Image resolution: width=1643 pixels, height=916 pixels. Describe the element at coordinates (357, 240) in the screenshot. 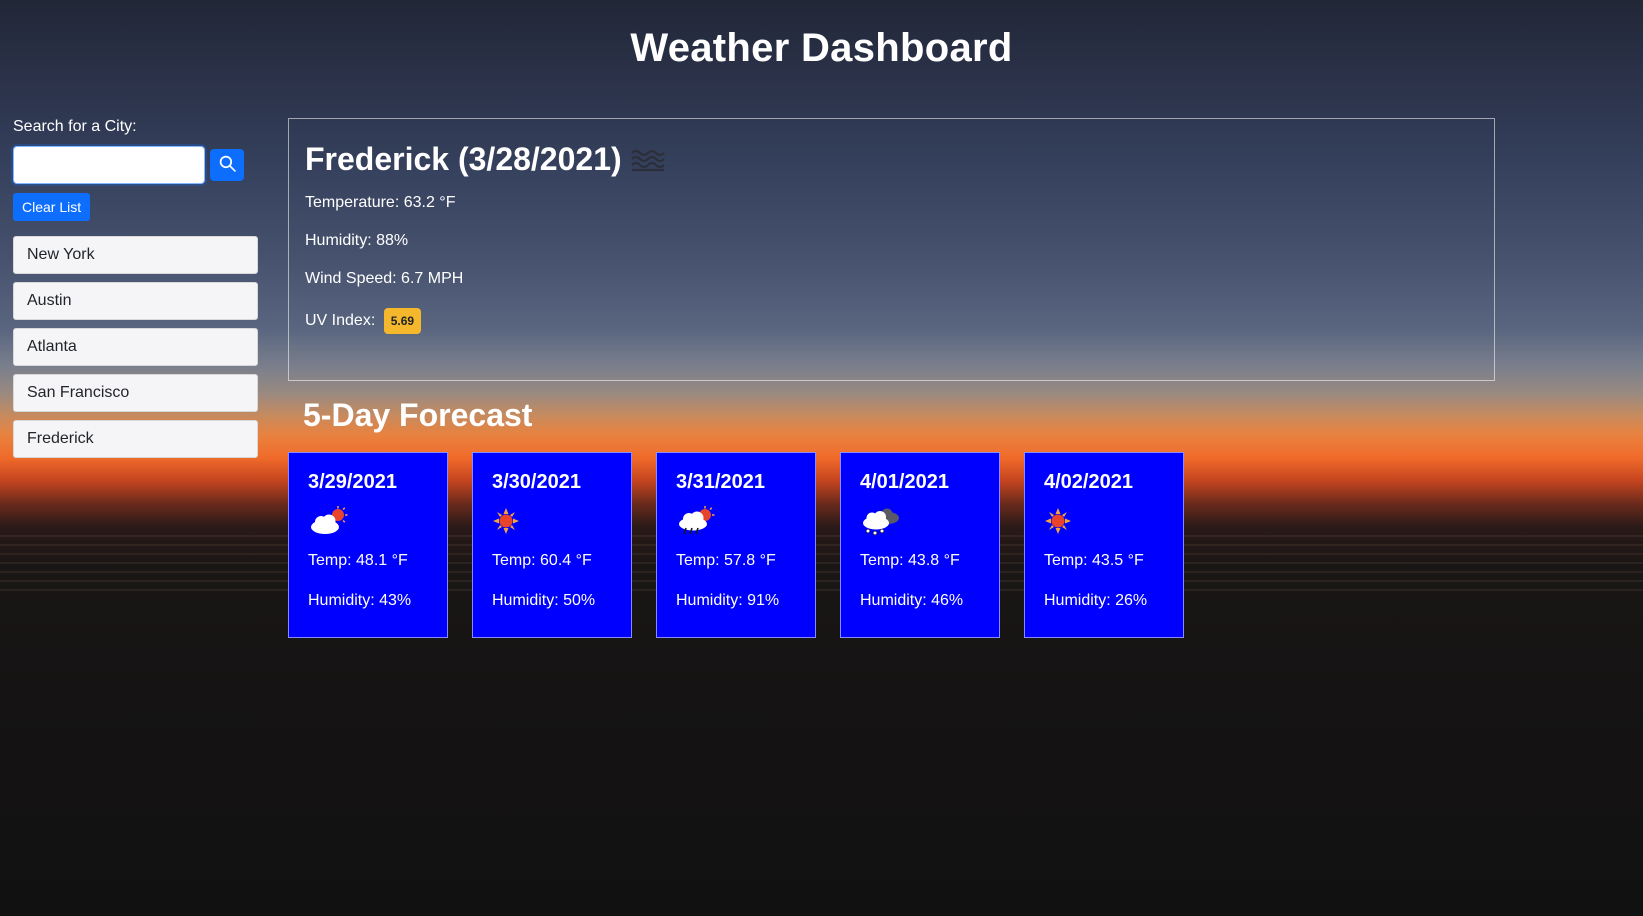

I see `current-humidity: Humidity: 88%` at that location.